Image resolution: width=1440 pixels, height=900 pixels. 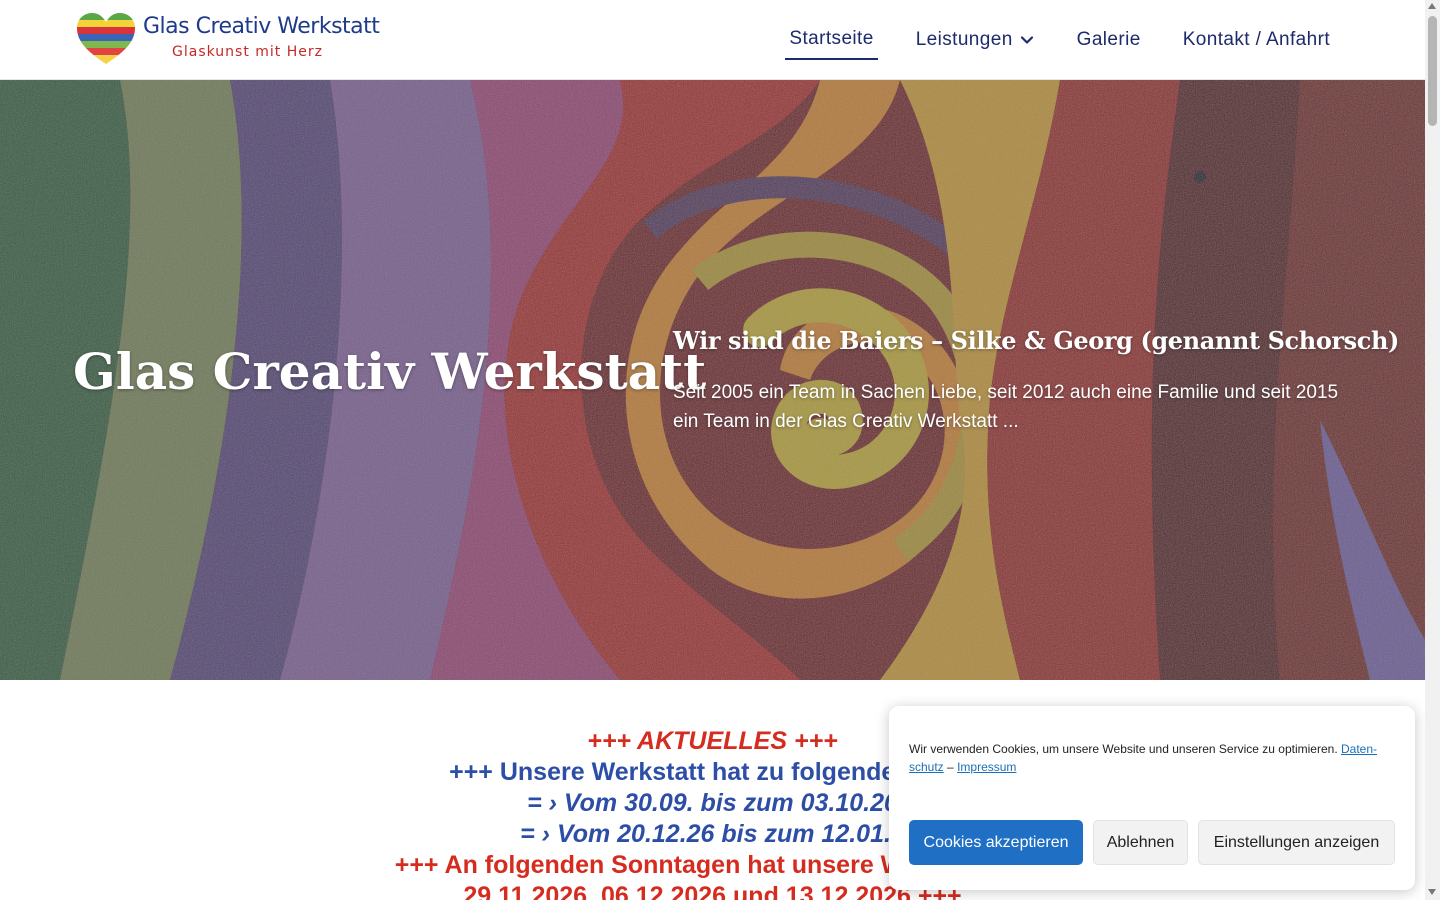 What do you see at coordinates (1432, 450) in the screenshot?
I see `page-scrollbar` at bounding box center [1432, 450].